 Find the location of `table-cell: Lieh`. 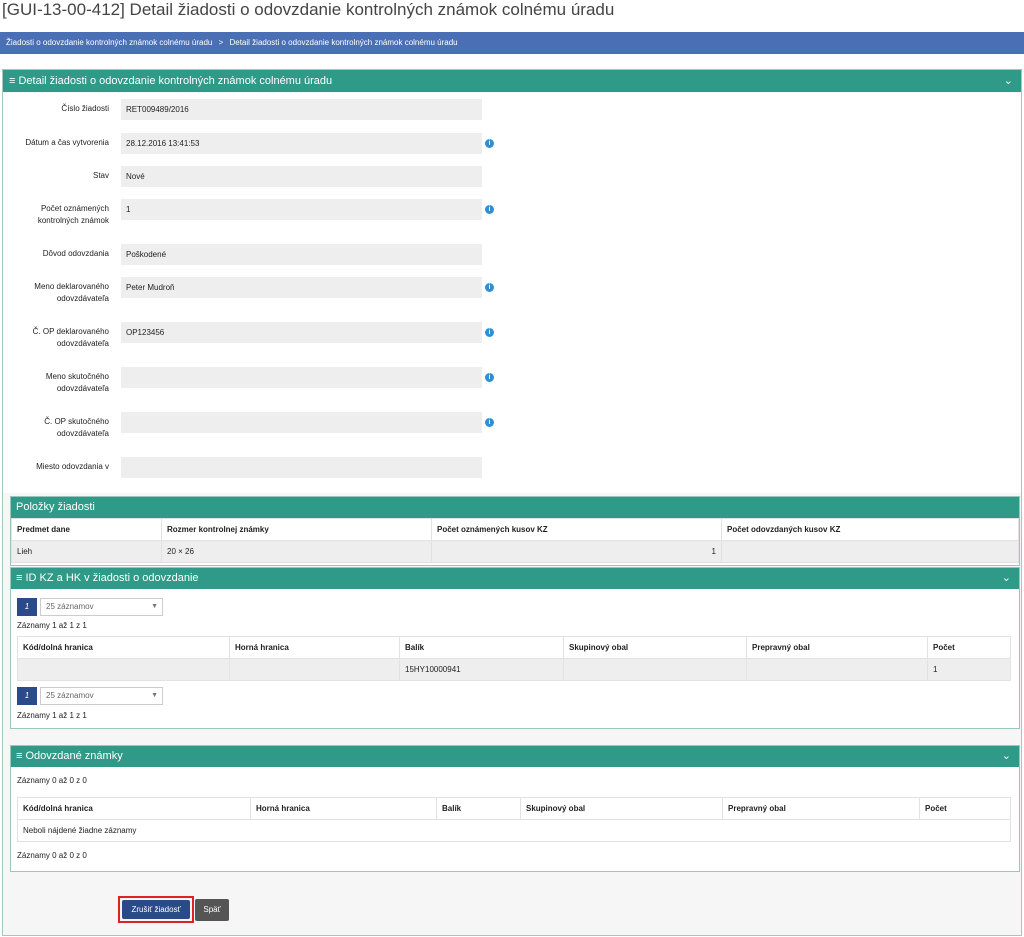

table-cell: Lieh is located at coordinates (86, 551).